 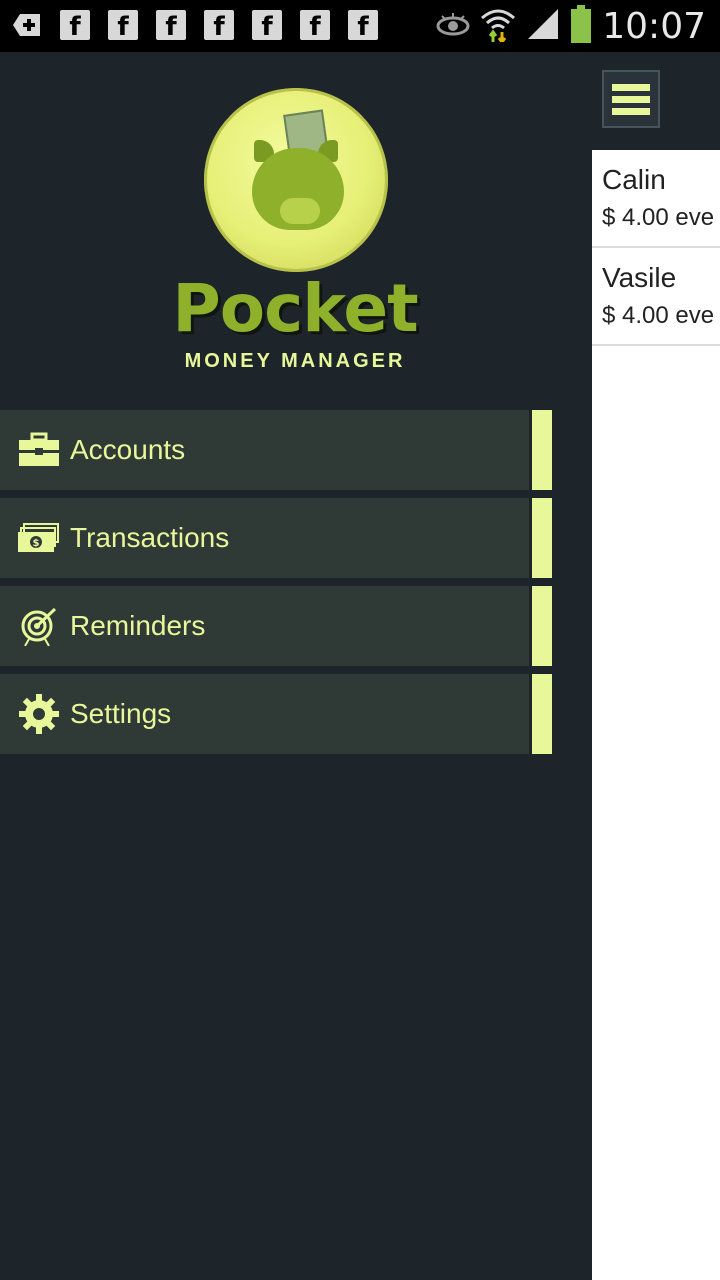 I want to click on sidebar-item-label: Accounts, so click(x=128, y=449).